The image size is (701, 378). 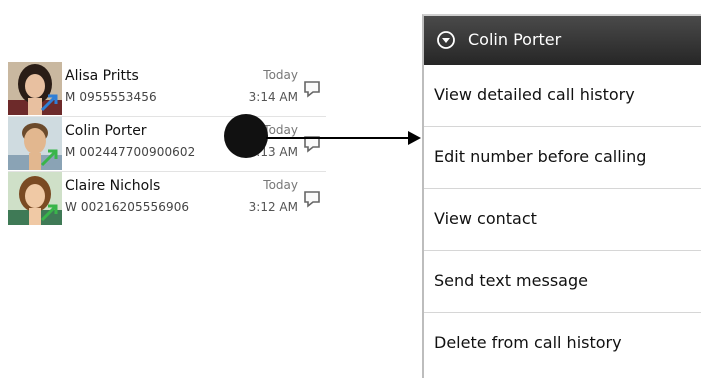 I want to click on call-log-row: Alisa Pritts M 0955553456 Today 3:14 AM, so click(x=167, y=88).